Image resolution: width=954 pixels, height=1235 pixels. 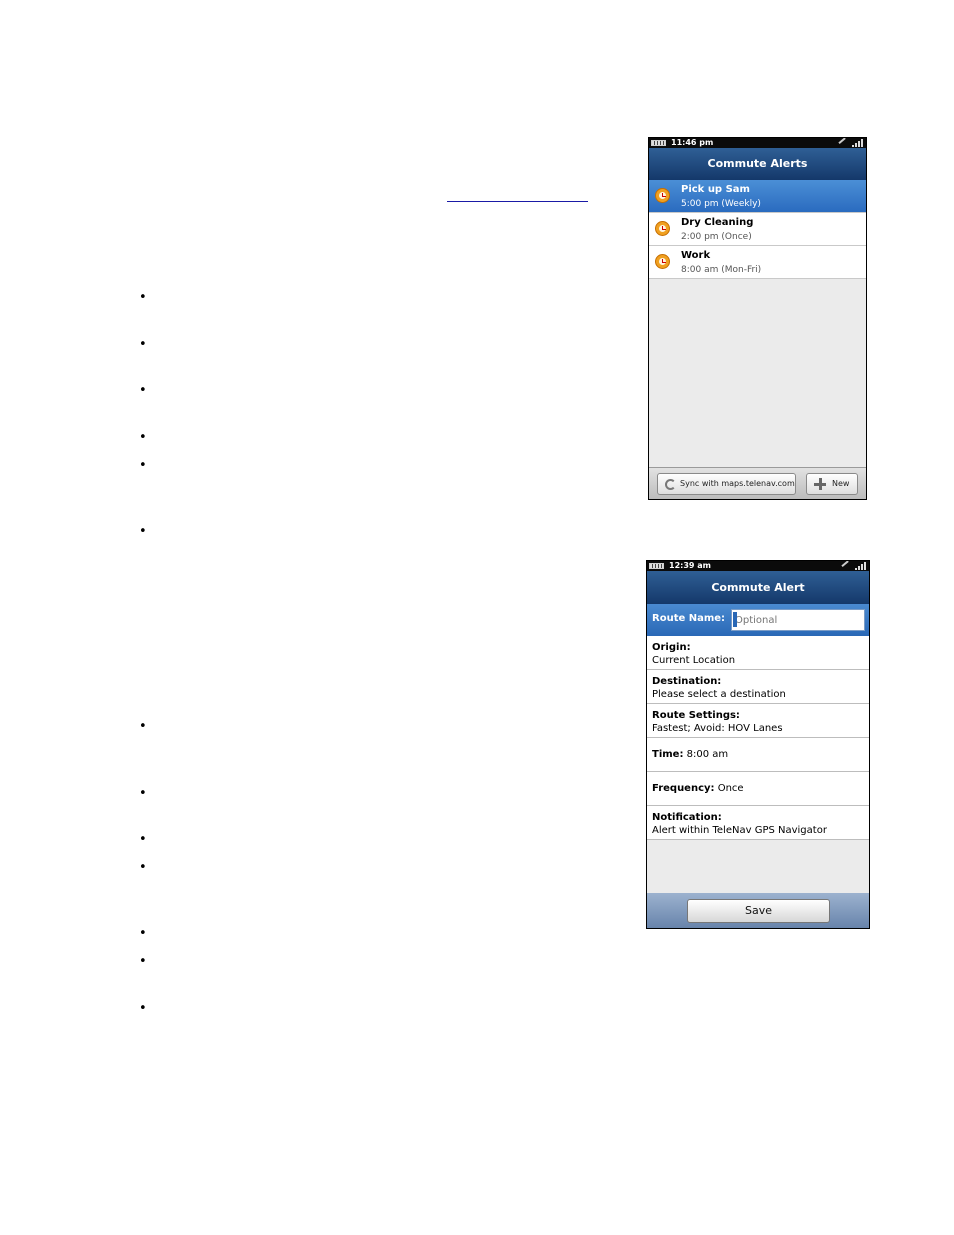 What do you see at coordinates (721, 270) in the screenshot?
I see `alert-schedule: 8:00 am (Mon-Fri)` at bounding box center [721, 270].